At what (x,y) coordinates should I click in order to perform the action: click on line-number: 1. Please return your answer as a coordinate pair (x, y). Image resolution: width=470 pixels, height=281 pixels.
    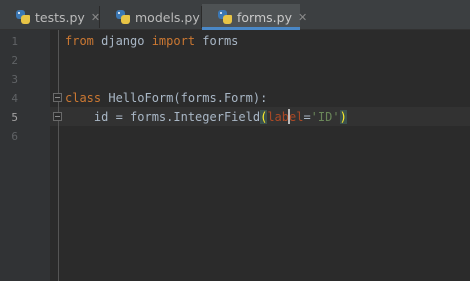
    Looking at the image, I should click on (14, 41).